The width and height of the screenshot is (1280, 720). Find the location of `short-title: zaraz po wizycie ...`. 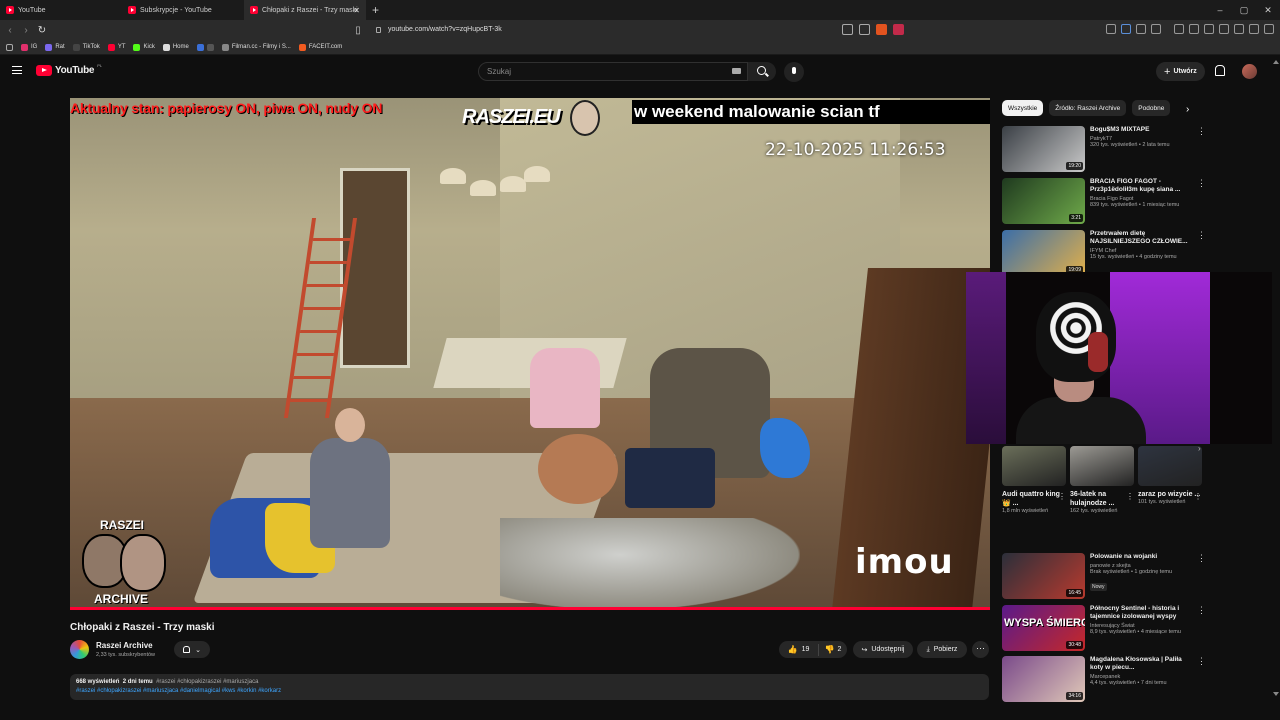

short-title: zaraz po wizycie ... is located at coordinates (1170, 494).